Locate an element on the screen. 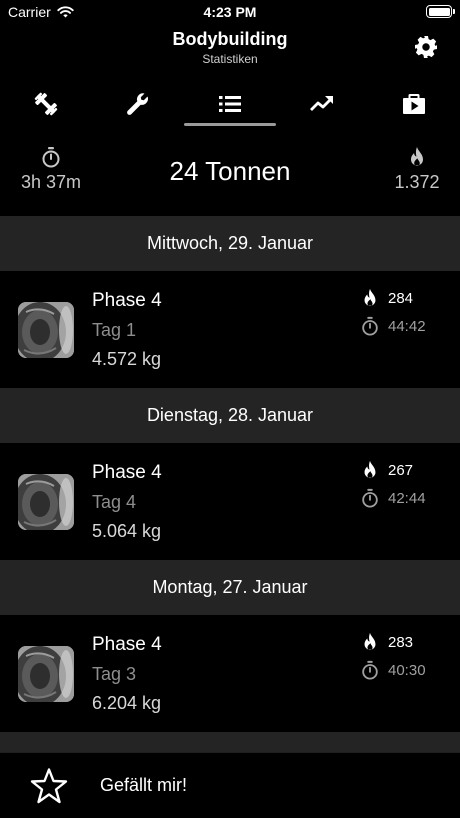 This screenshot has width=460, height=818. tab-tools is located at coordinates (138, 104).